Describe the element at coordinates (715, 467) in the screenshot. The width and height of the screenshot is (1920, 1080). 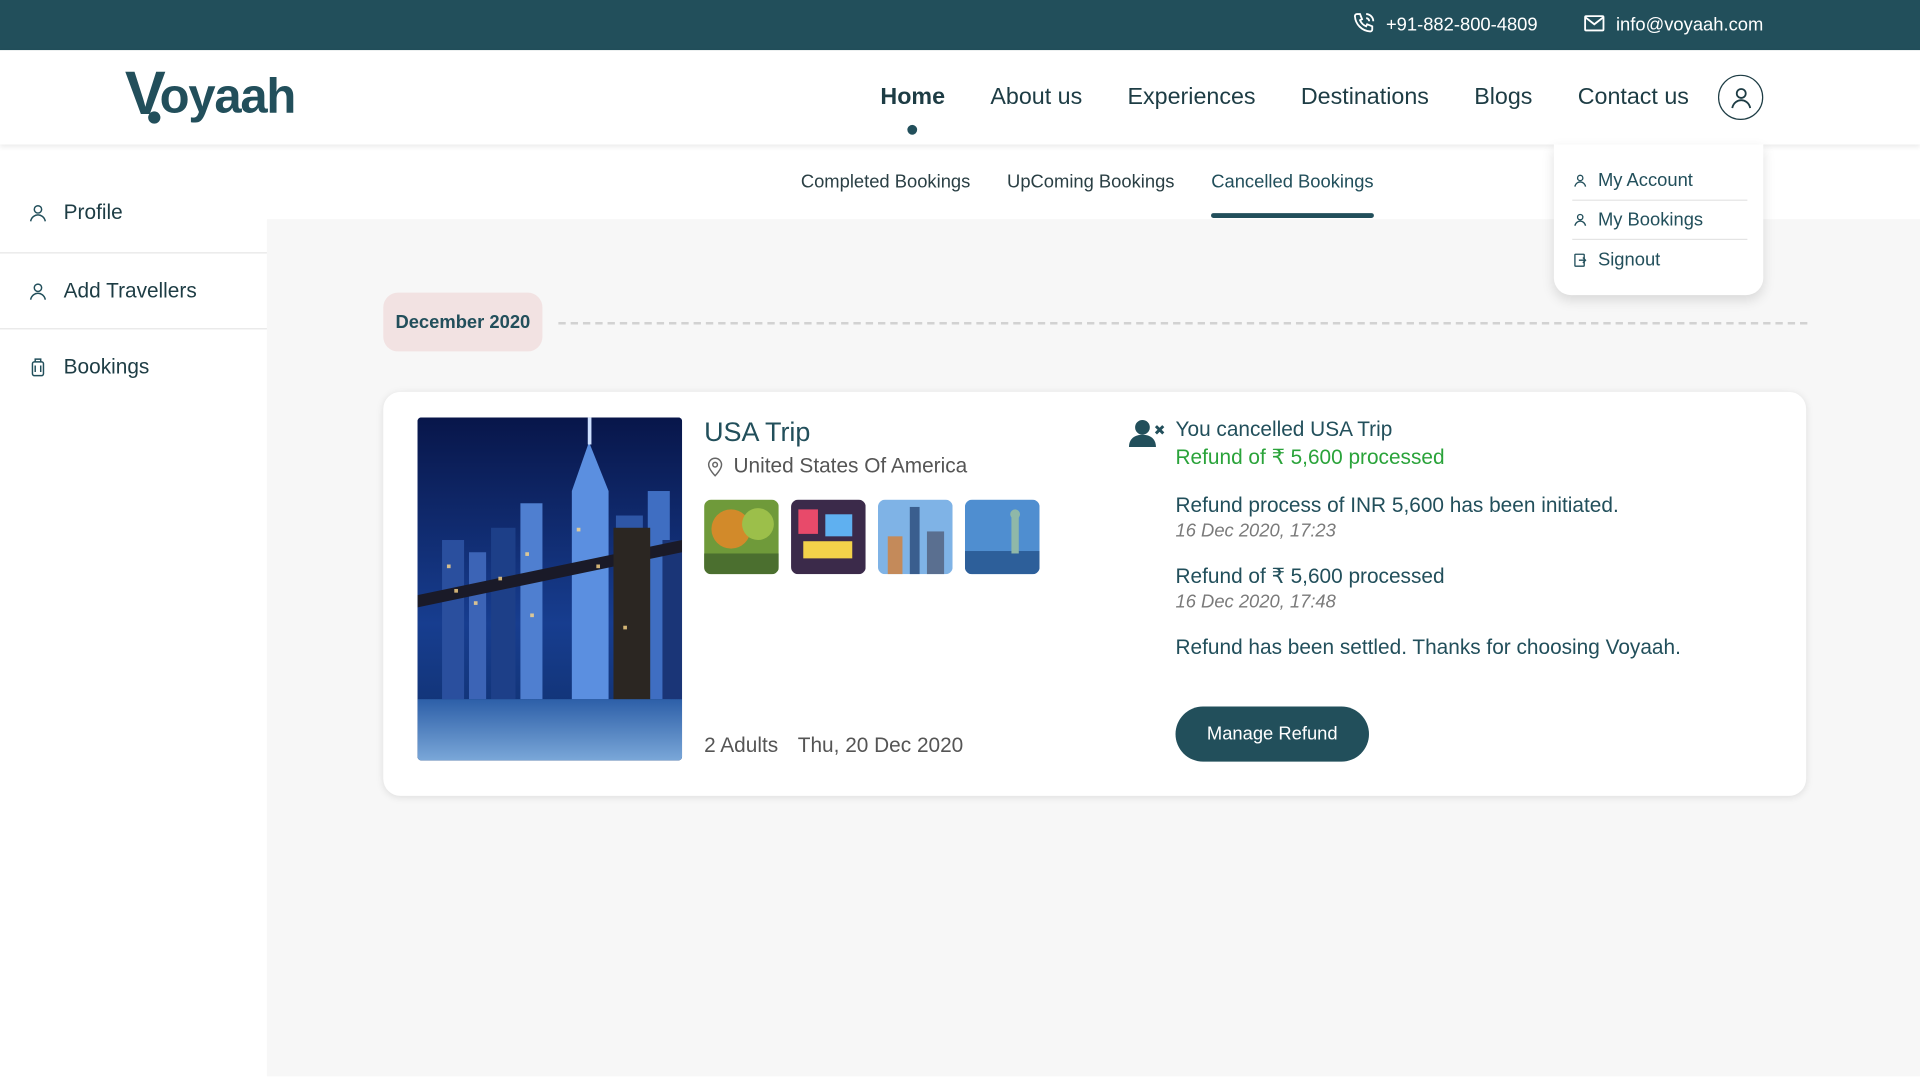
I see `location-pin-icon` at that location.